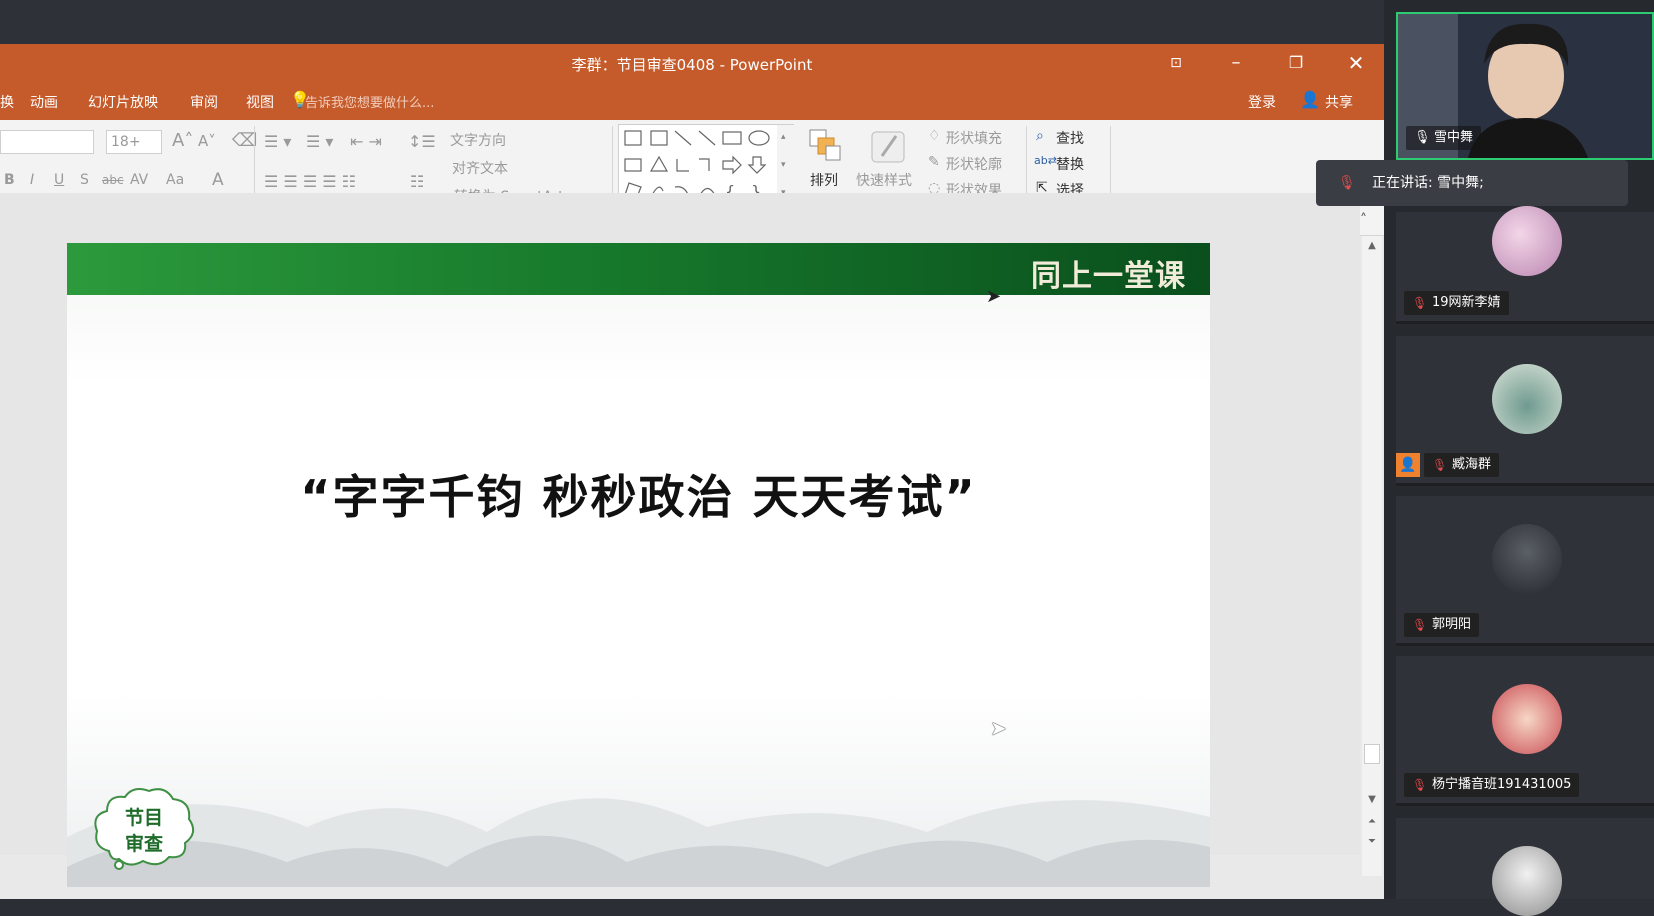 The image size is (1654, 916). Describe the element at coordinates (44, 102) in the screenshot. I see `tab-animations: 动画` at that location.